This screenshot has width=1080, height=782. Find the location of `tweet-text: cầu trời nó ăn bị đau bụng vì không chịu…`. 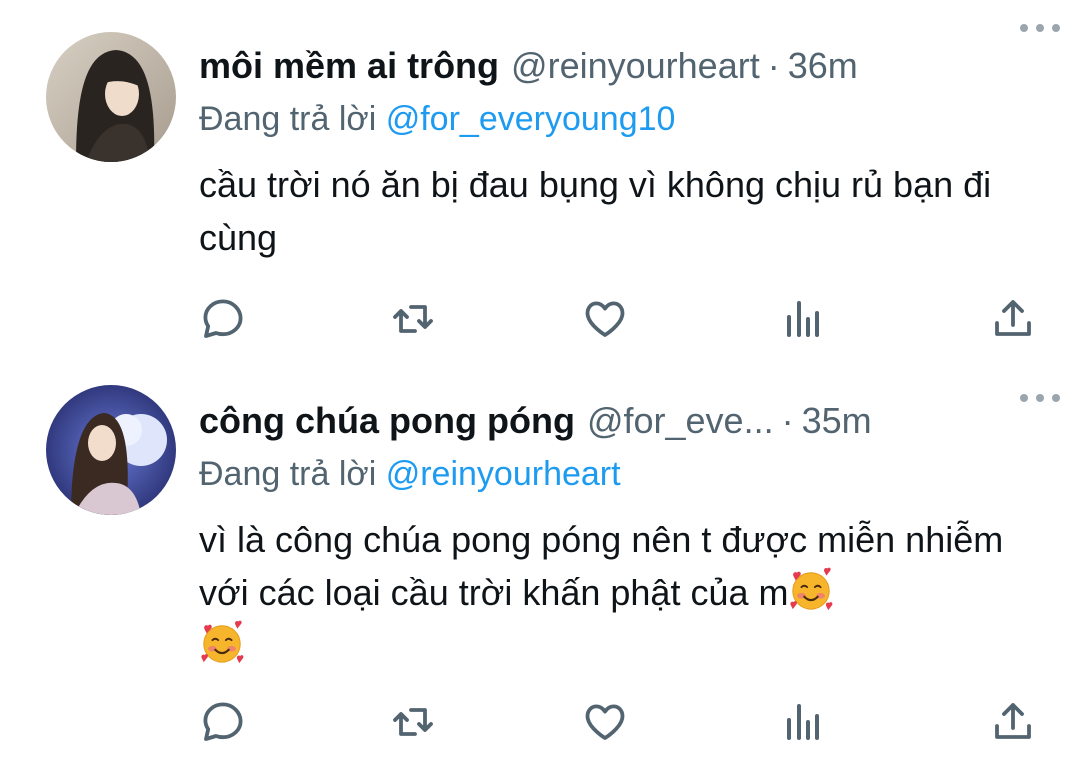

tweet-text: cầu trời nó ăn bị đau bụng vì không chịu… is located at coordinates (595, 211).